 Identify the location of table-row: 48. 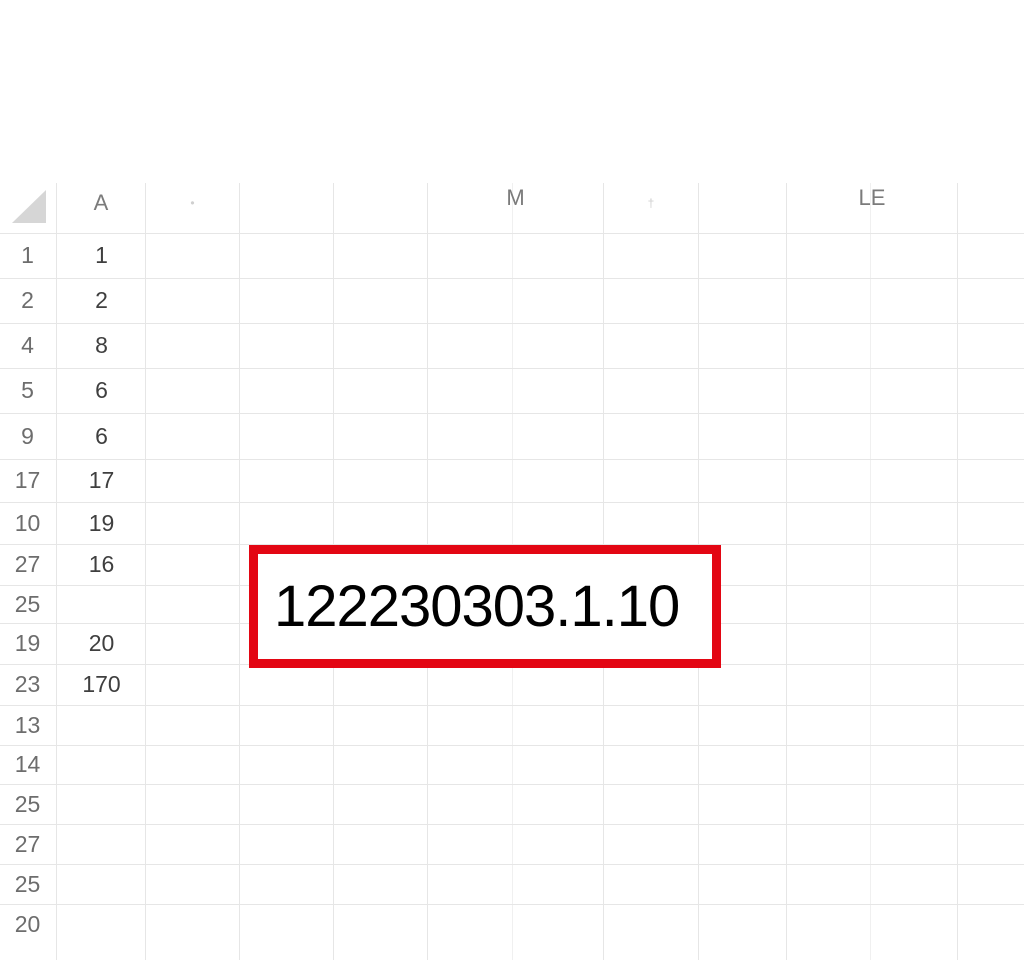
(512, 345).